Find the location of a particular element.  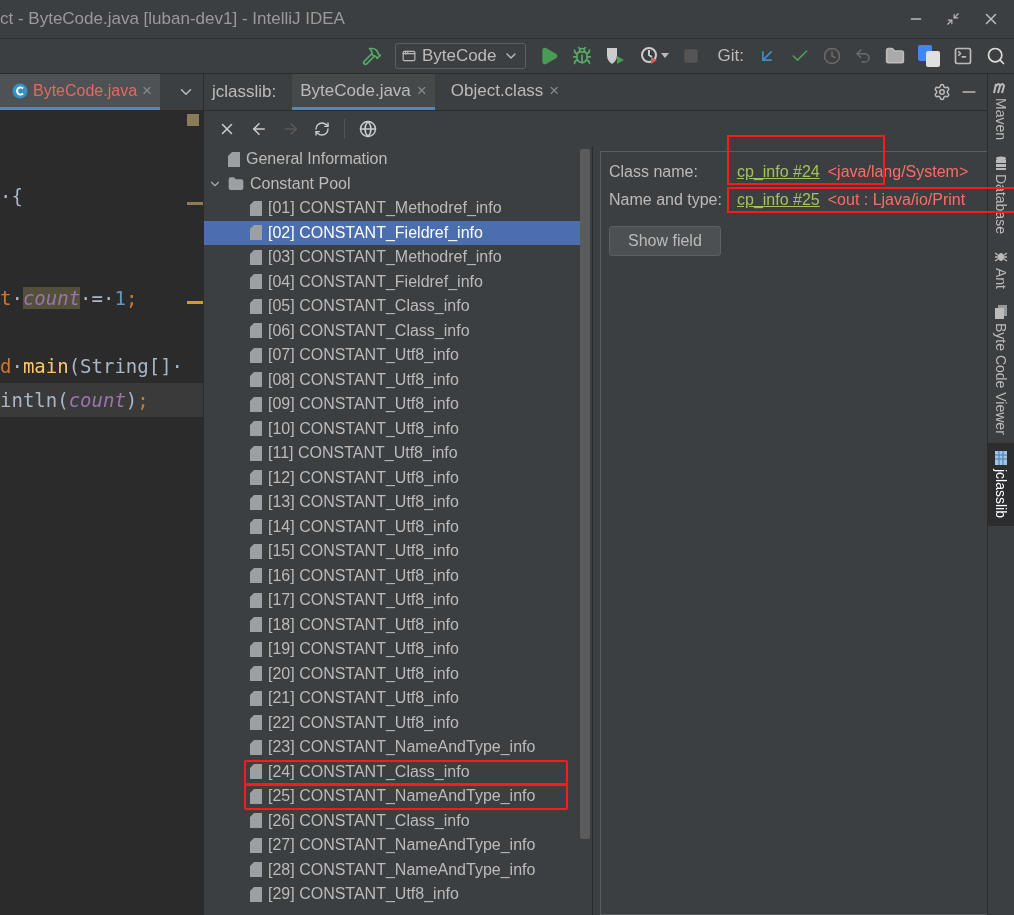

tree-item: [18] CONSTANT_Utf8_info is located at coordinates (392, 624).